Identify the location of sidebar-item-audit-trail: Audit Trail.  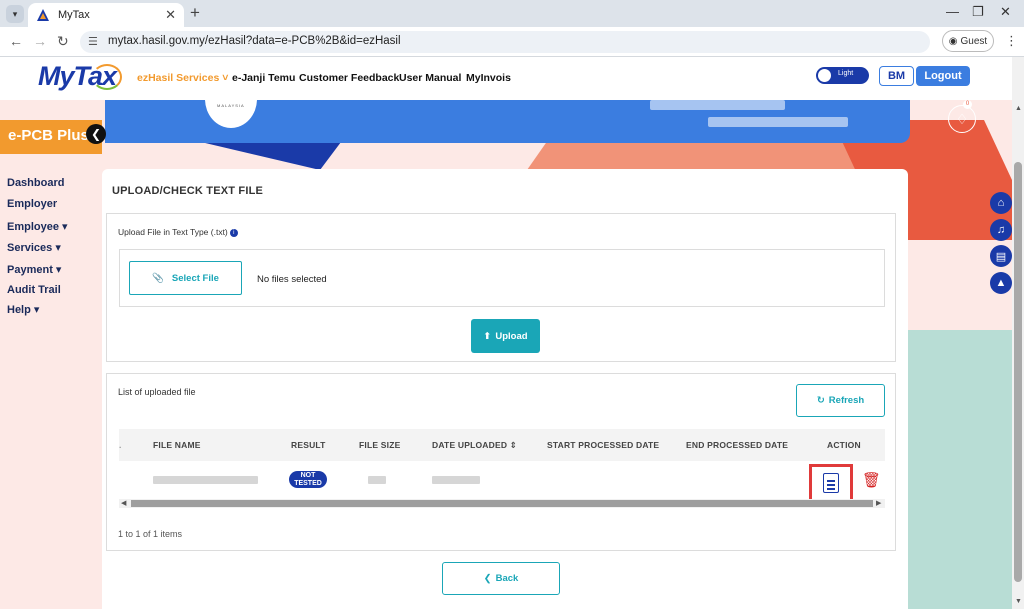
(34, 290).